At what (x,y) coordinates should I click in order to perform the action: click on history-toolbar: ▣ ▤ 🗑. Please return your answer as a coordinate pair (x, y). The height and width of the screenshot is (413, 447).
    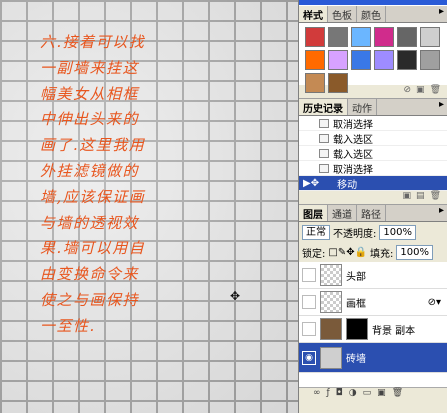
    Looking at the image, I should click on (373, 198).